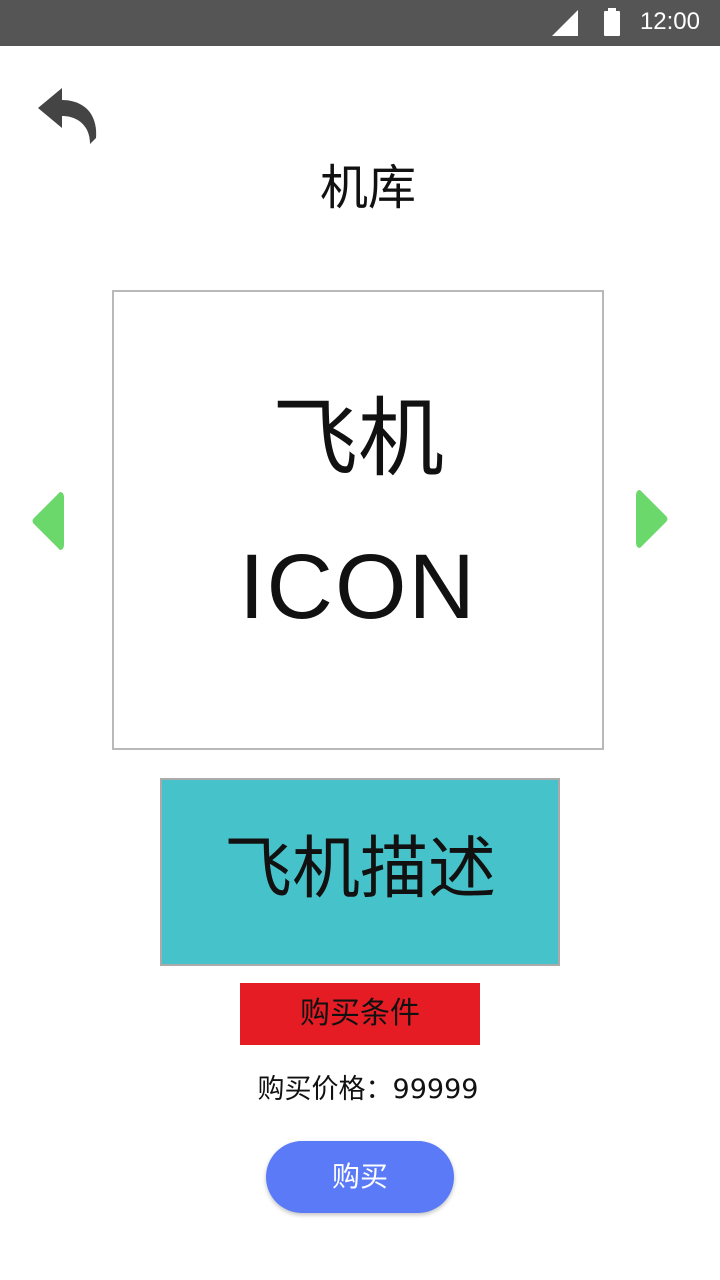 The width and height of the screenshot is (720, 1280). What do you see at coordinates (358, 439) in the screenshot?
I see `plane-icon-label: 飞机` at bounding box center [358, 439].